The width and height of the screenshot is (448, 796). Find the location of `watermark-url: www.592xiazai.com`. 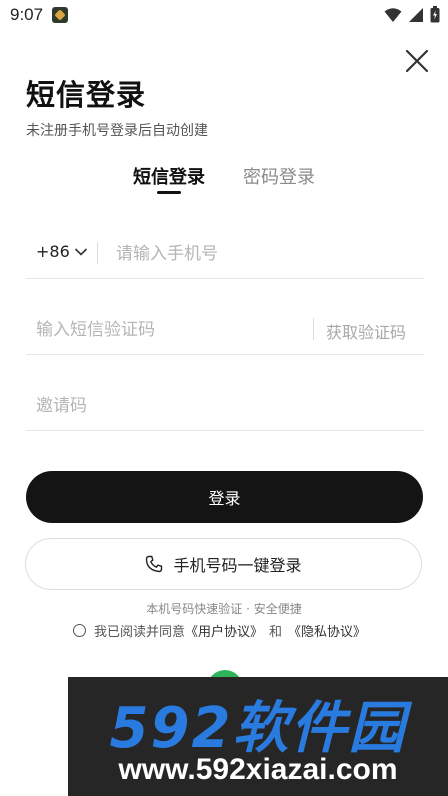

watermark-url: www.592xiazai.com is located at coordinates (258, 769).